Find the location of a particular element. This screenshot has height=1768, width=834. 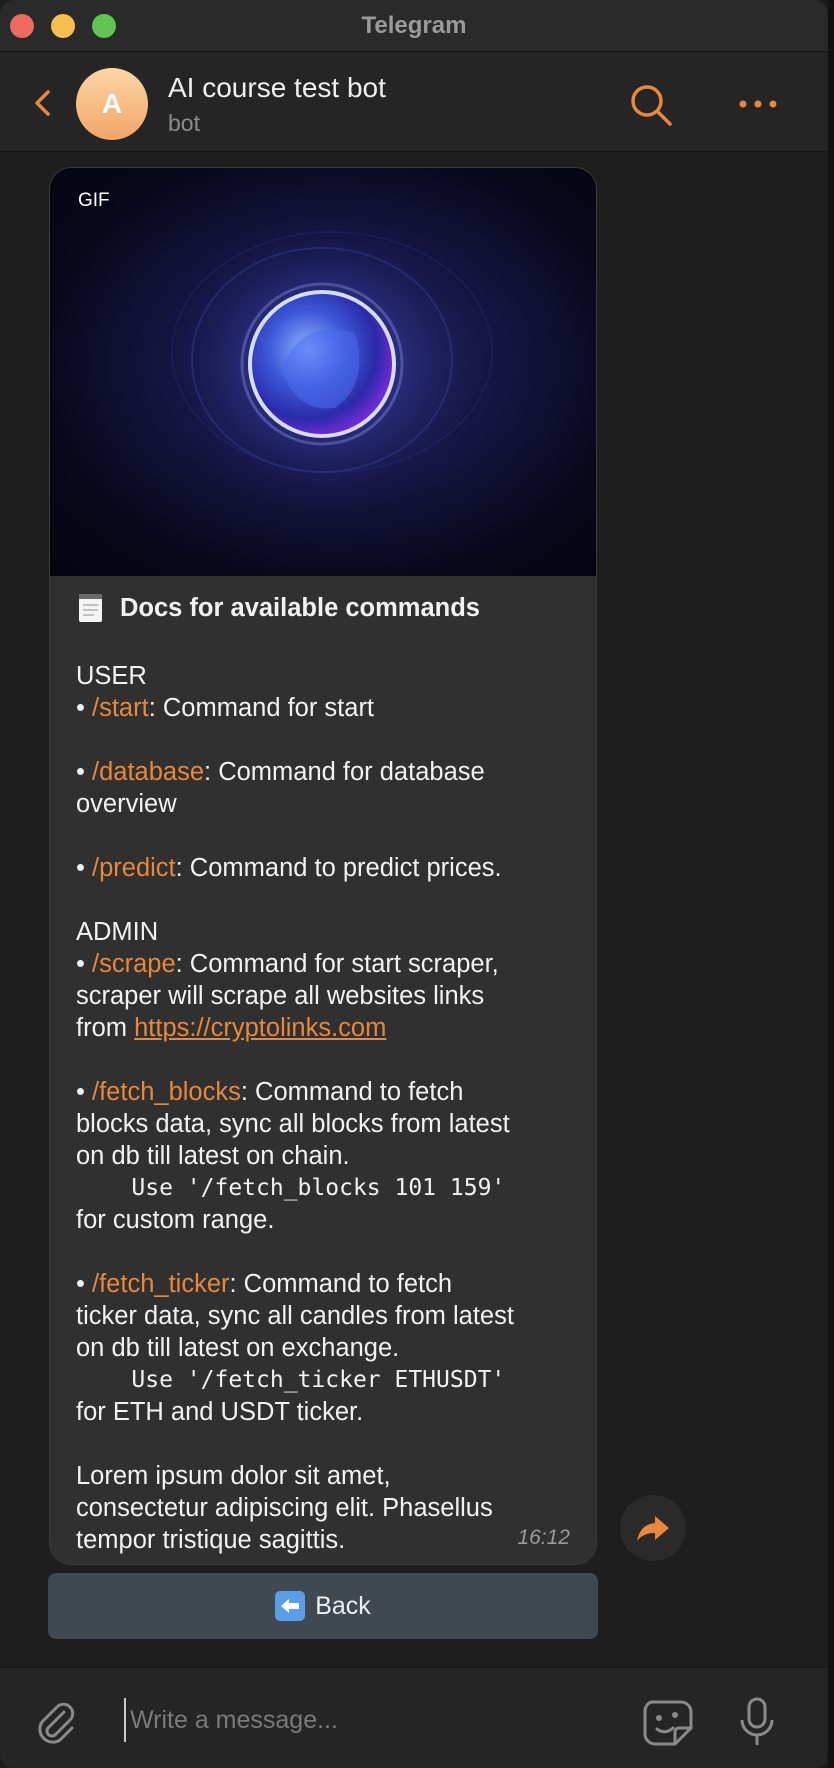

command-description: : Command for start scraper, is located at coordinates (337, 964).